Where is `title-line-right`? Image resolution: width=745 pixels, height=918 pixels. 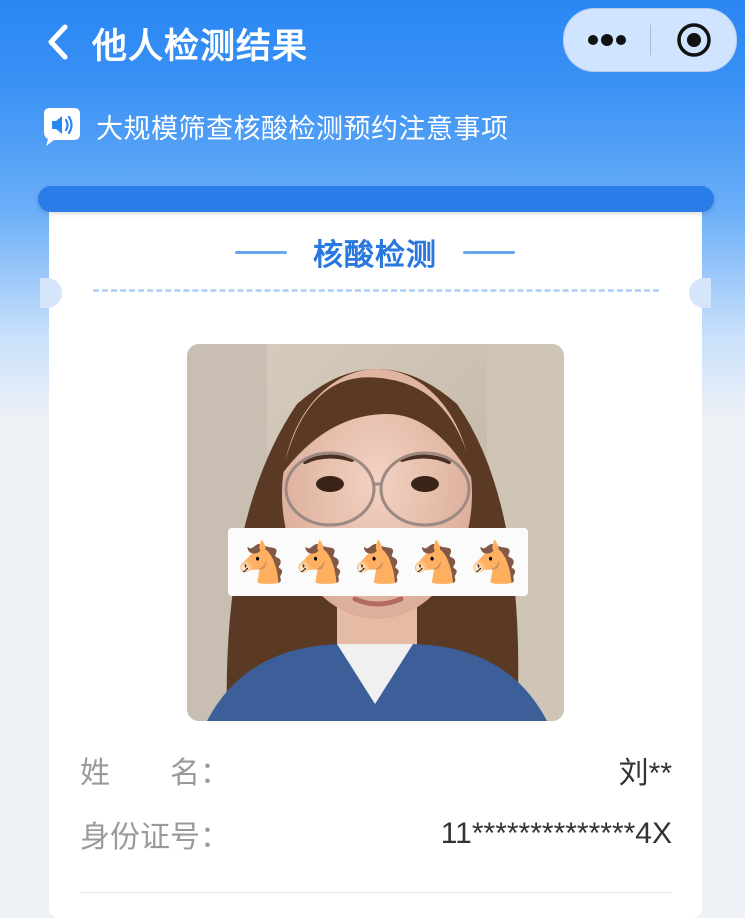
title-line-right is located at coordinates (489, 252).